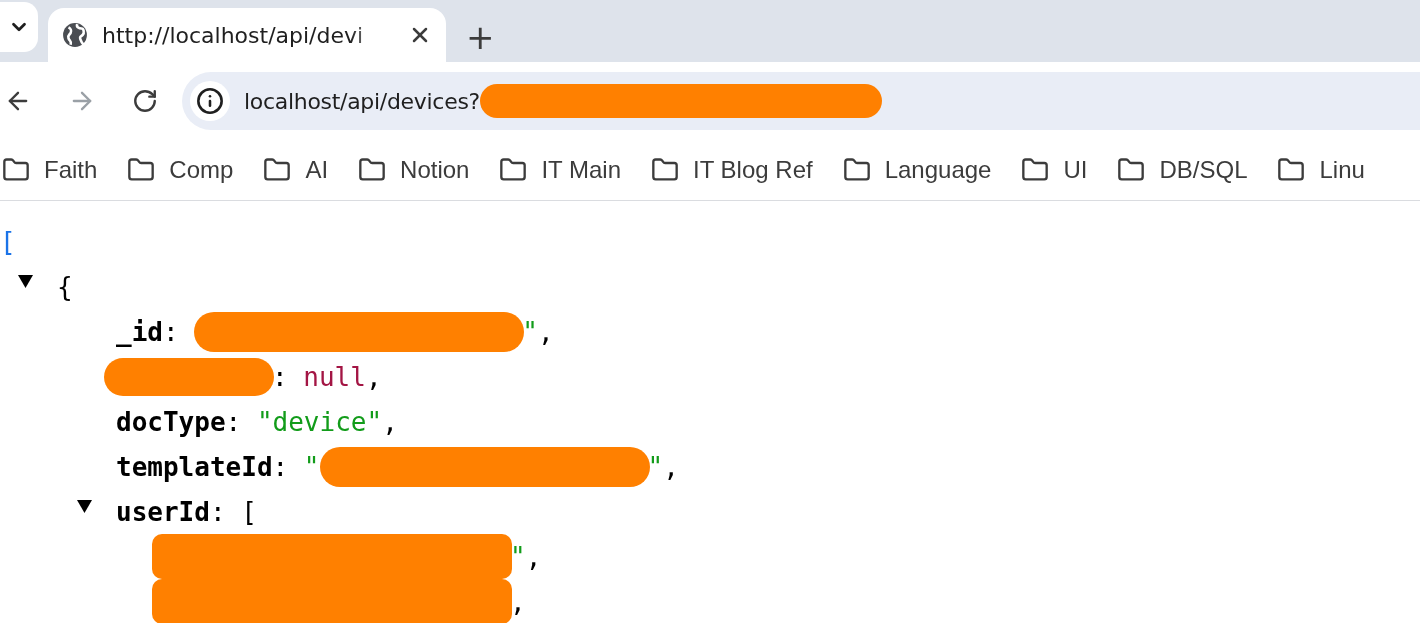  Describe the element at coordinates (171, 421) in the screenshot. I see `json-key: docType` at that location.